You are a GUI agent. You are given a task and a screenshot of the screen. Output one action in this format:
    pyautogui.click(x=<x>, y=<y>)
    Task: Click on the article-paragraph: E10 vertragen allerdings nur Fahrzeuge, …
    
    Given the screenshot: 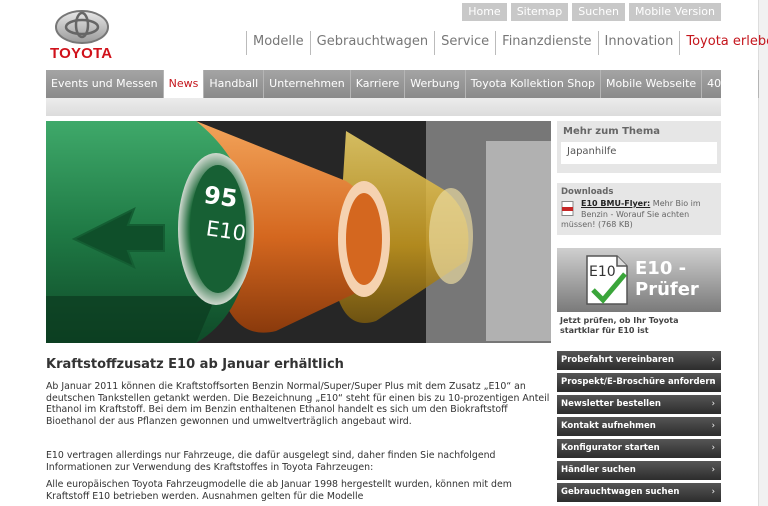 What is the action you would take?
    pyautogui.click(x=271, y=461)
    